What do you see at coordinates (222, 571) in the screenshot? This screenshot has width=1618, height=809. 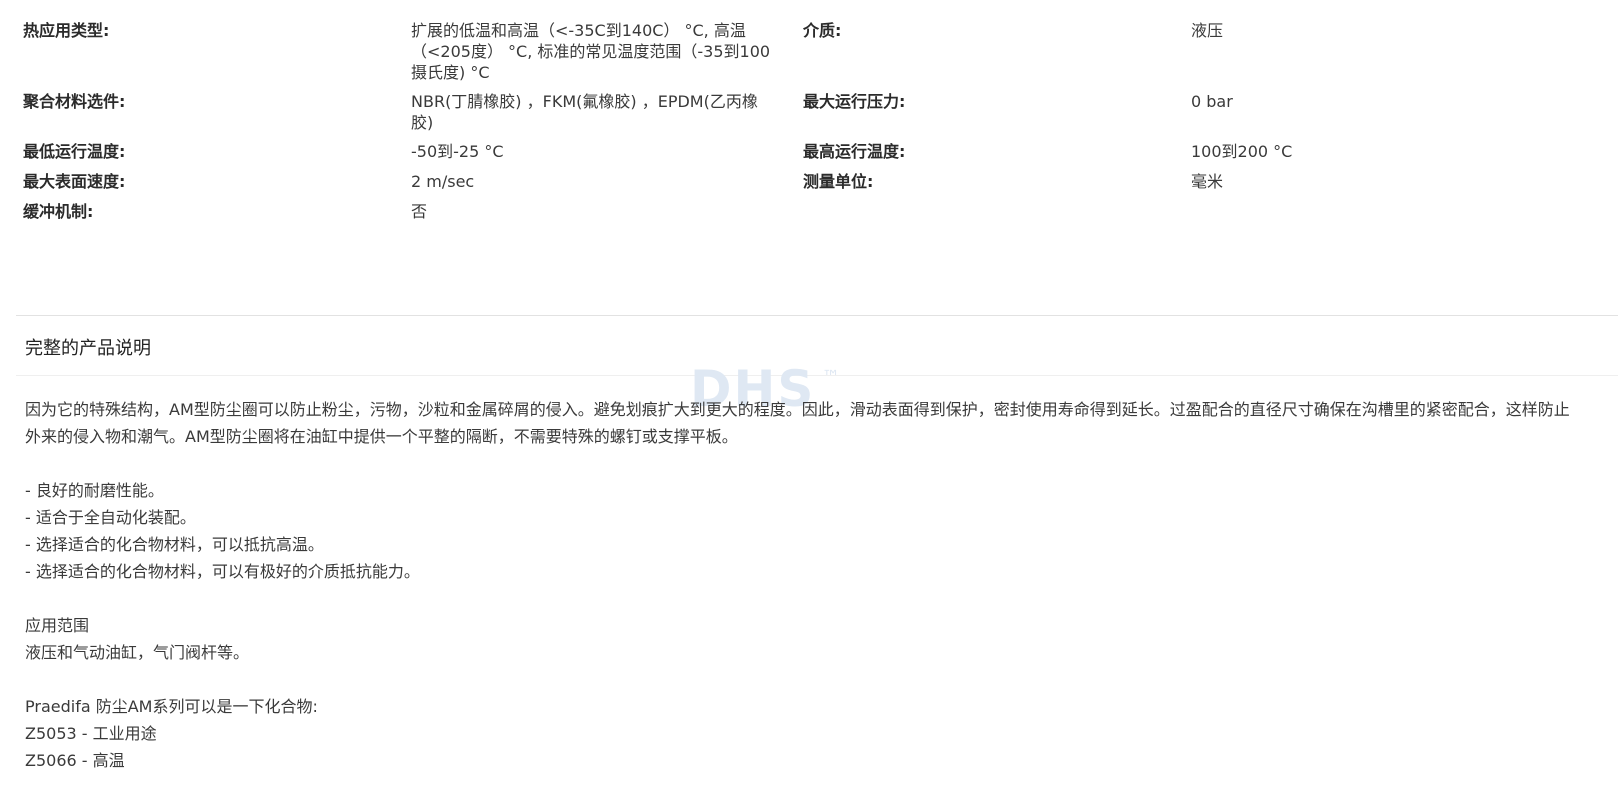 I see `feature-item: - 选择适合的化合物材料，可以有极好的介质抵抗能力。` at bounding box center [222, 571].